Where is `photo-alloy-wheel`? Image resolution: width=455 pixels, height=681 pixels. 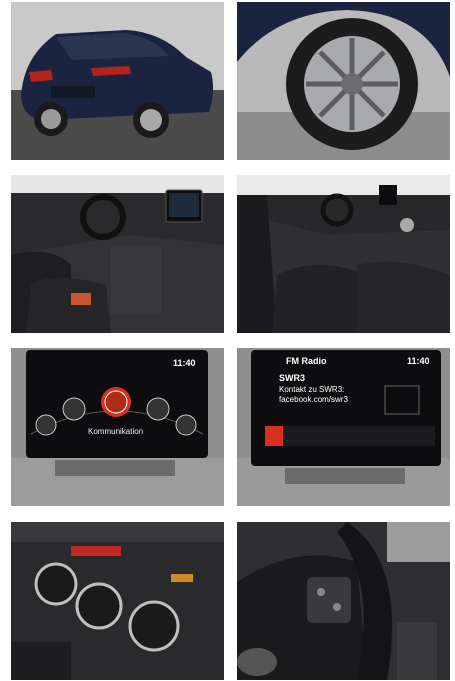 photo-alloy-wheel is located at coordinates (343, 81).